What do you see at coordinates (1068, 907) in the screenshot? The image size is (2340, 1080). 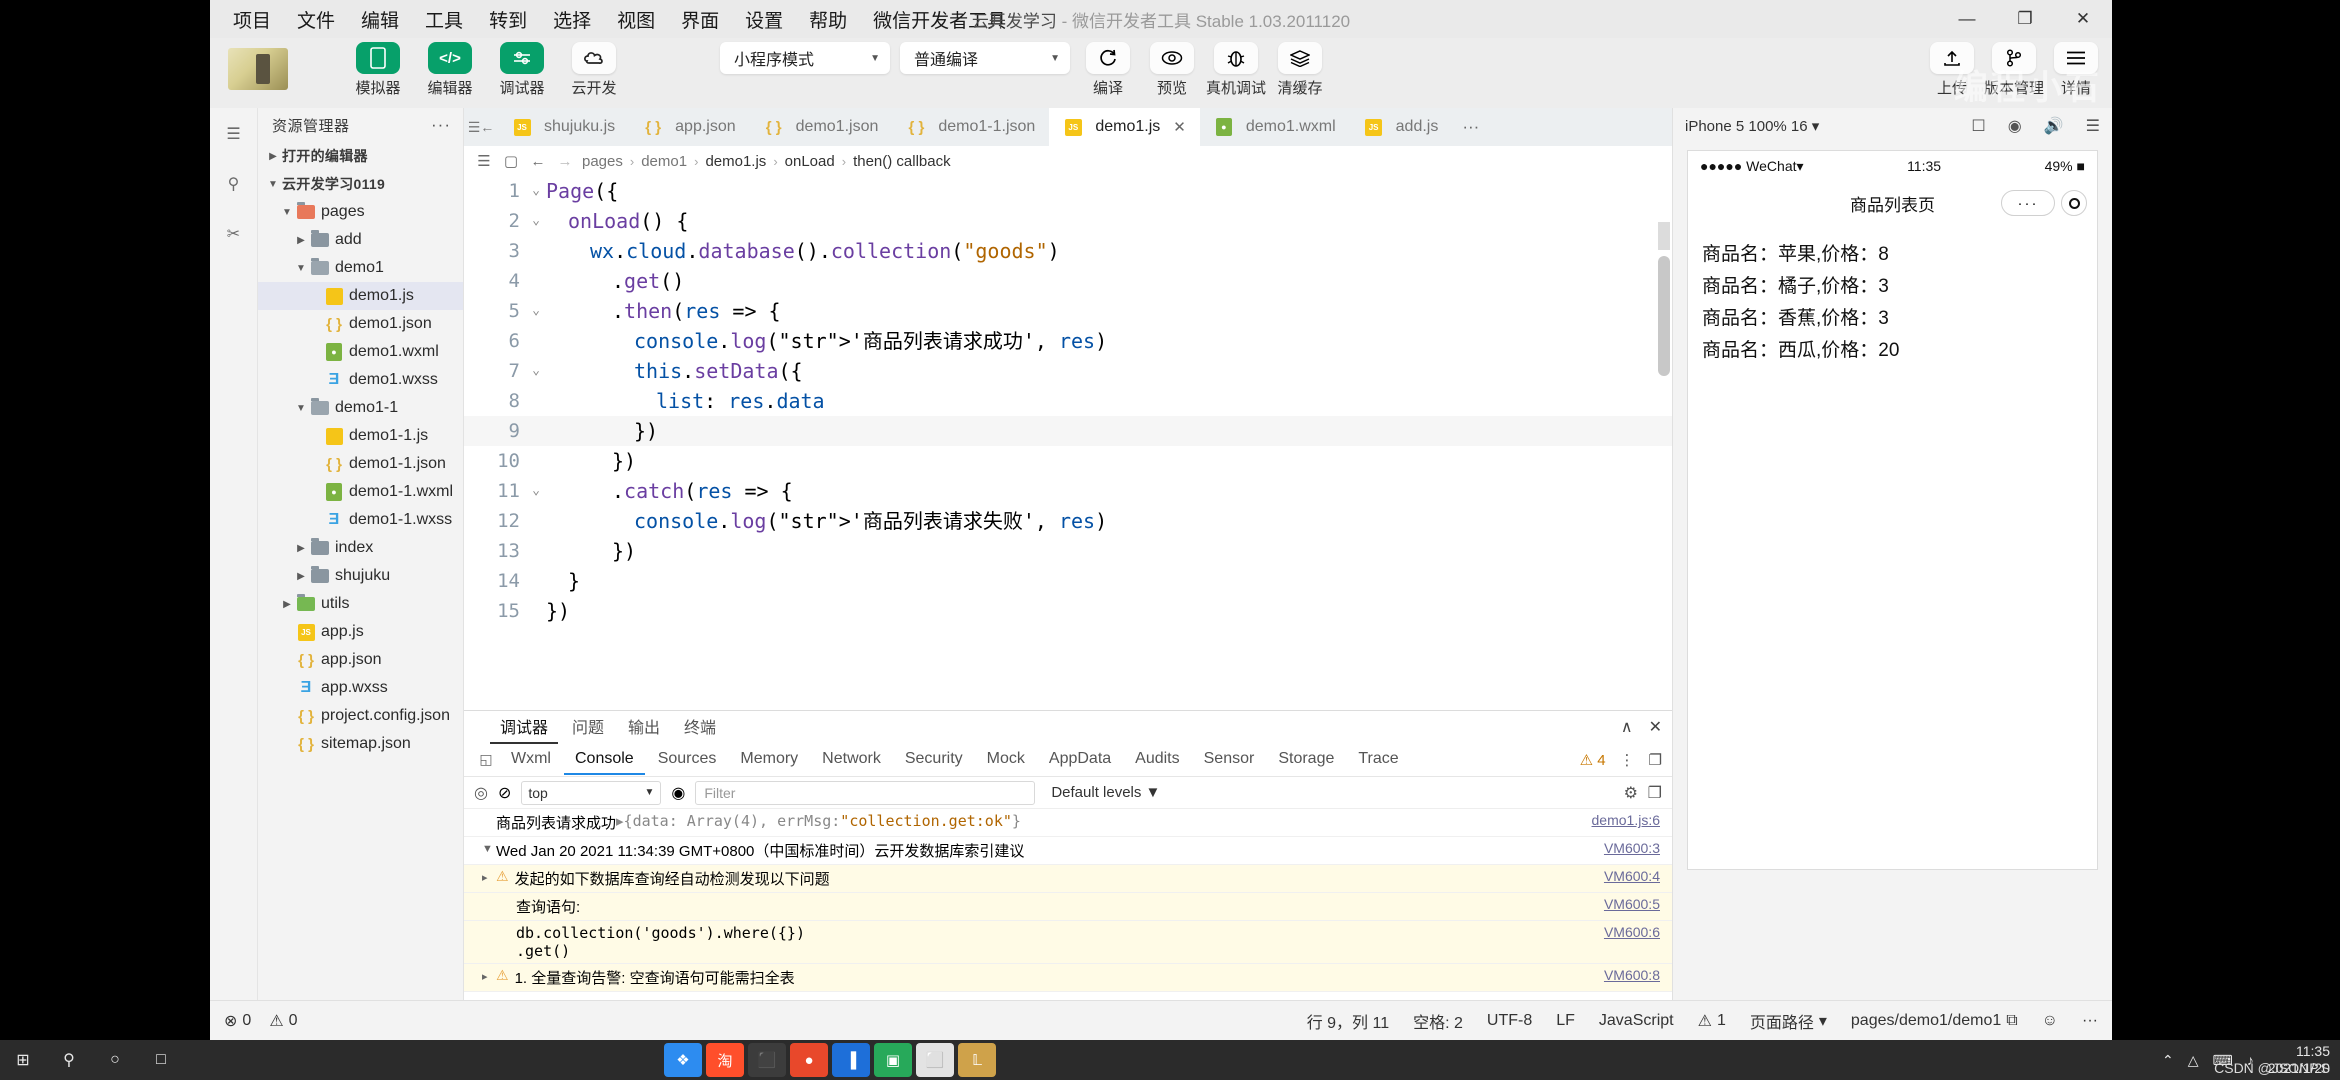 I see `console-log-row: 查询语句: VM600:5` at bounding box center [1068, 907].